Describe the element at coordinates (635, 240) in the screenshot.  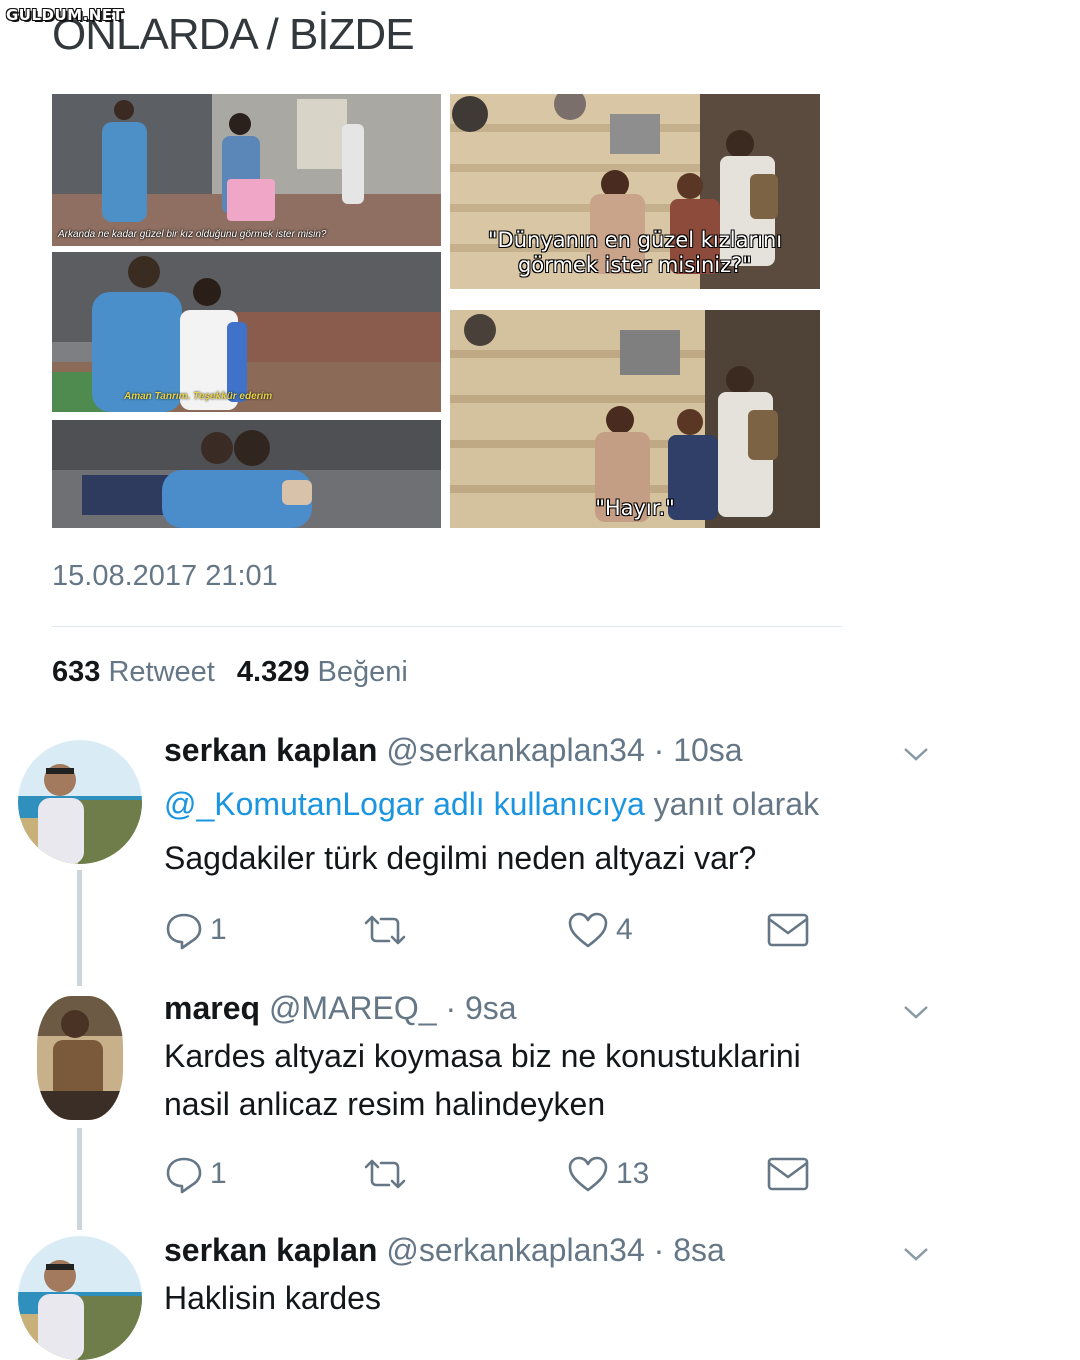
I see `photo-caption-right-top-line1: "Dünyanın en güzel kızlarını` at that location.